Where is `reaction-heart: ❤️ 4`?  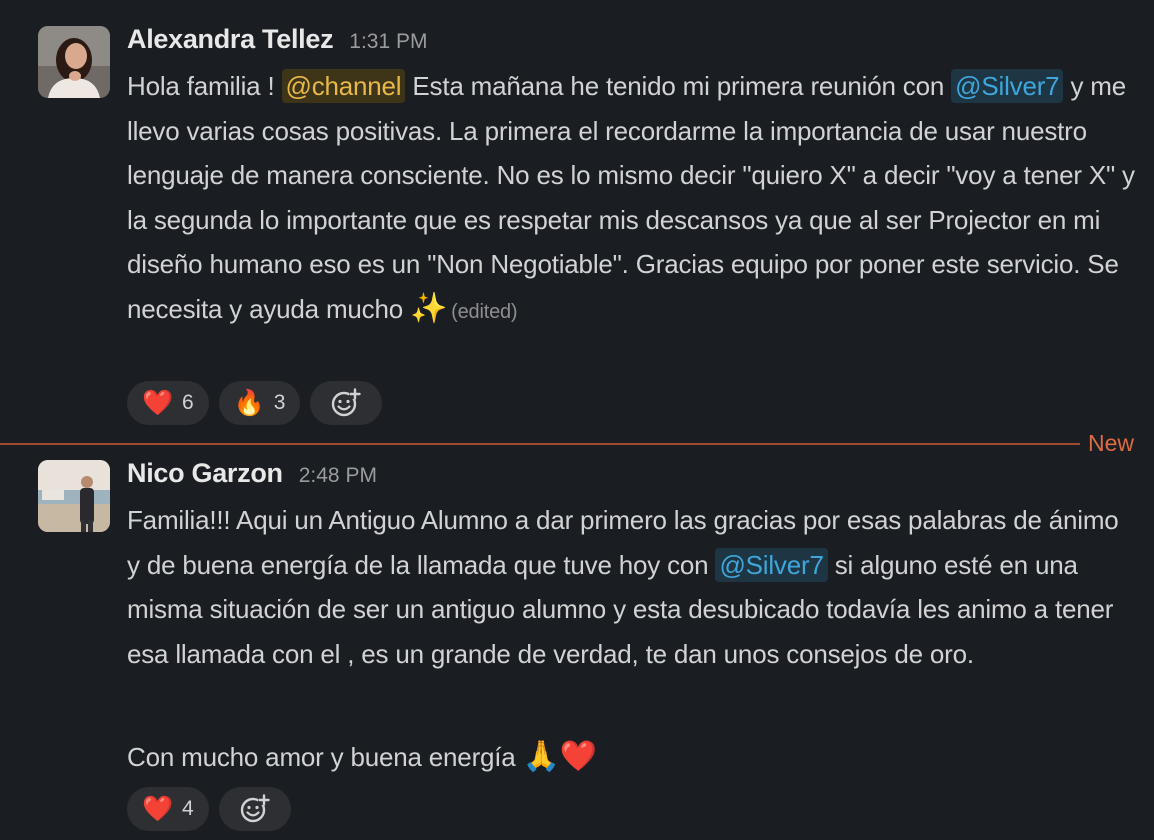
reaction-heart: ❤️ 4 is located at coordinates (168, 809).